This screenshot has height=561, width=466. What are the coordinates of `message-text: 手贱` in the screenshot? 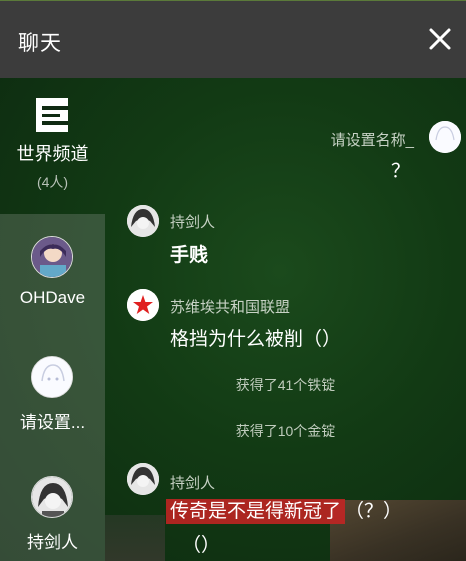 It's located at (189, 255).